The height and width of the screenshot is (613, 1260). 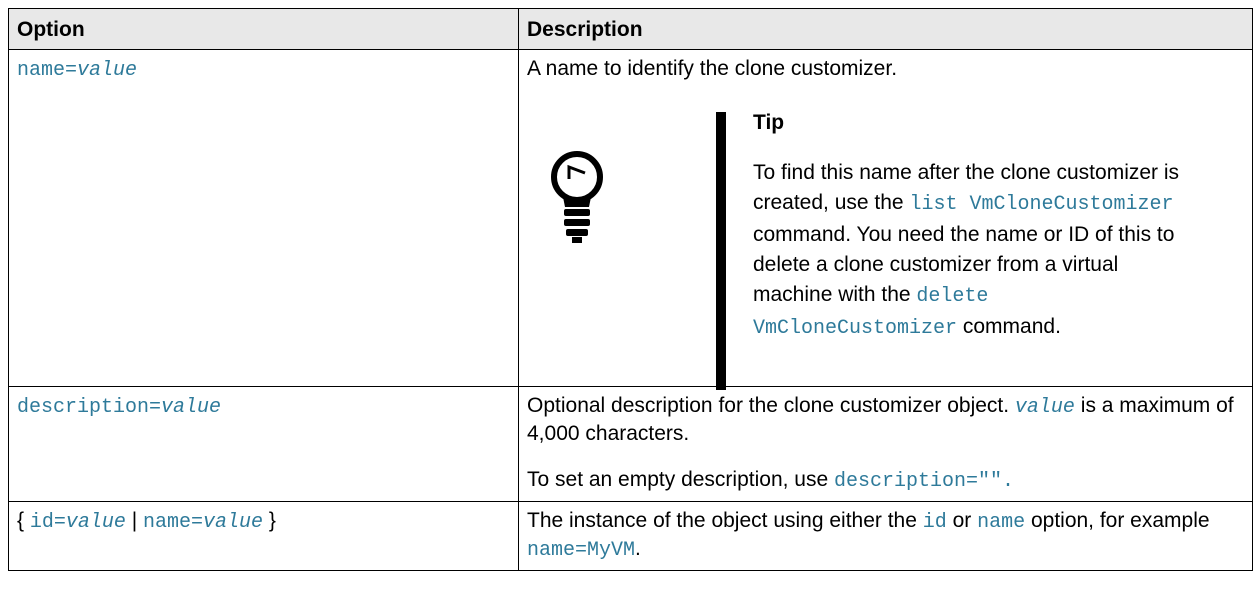 I want to click on code-id: id, so click(x=934, y=522).